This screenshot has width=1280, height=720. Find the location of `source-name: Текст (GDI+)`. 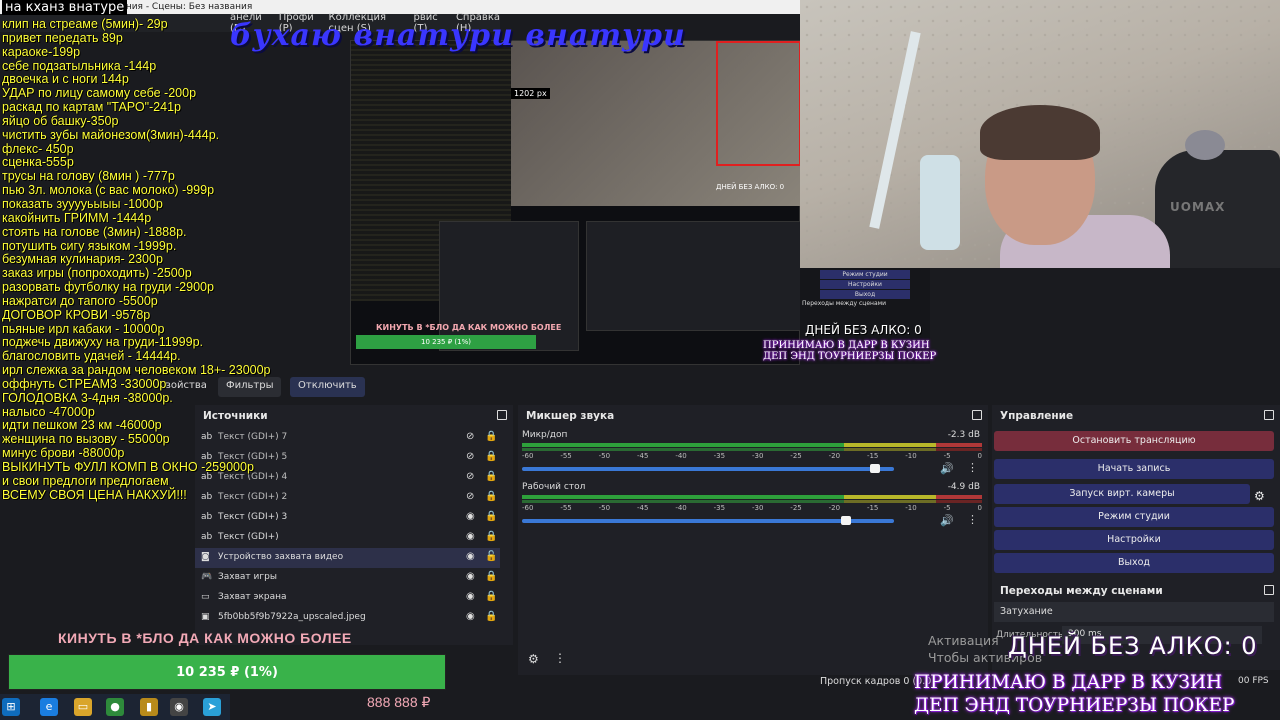

source-name: Текст (GDI+) is located at coordinates (248, 537).